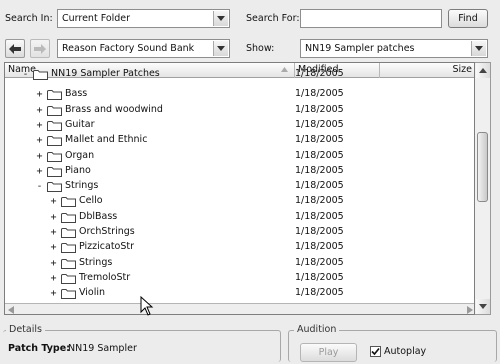 The height and width of the screenshot is (364, 500). I want to click on scroll-up-button, so click(483, 70).